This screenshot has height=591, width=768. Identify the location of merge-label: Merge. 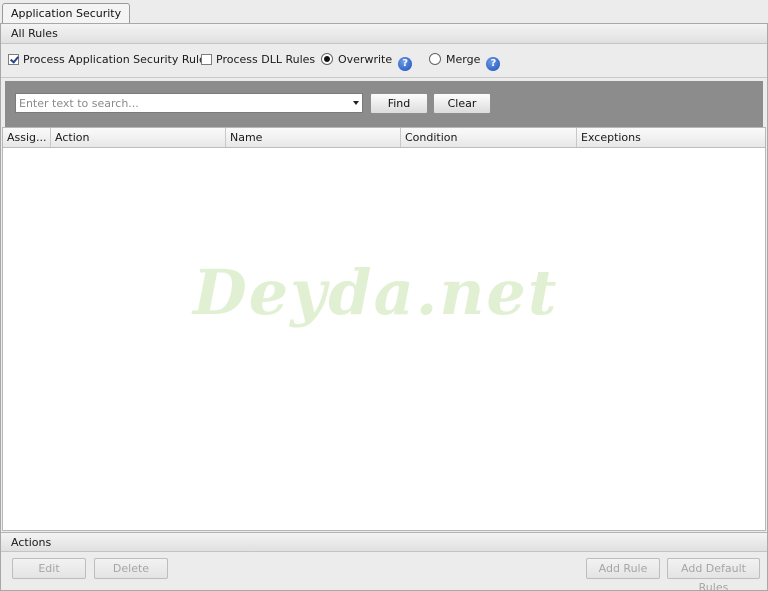
(463, 59).